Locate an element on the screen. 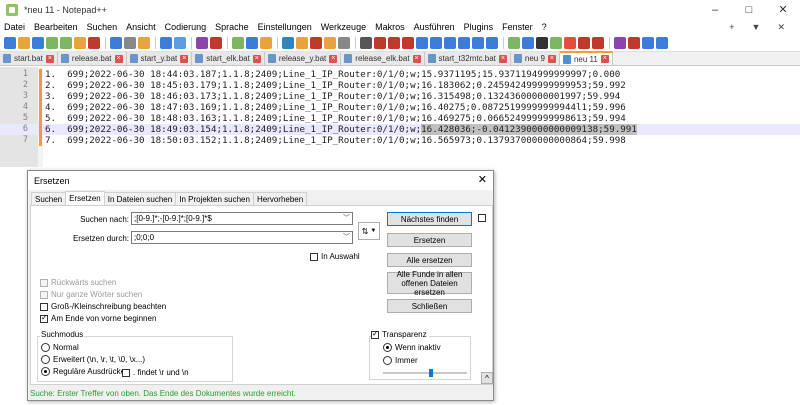 The height and width of the screenshot is (405, 800). tab-suchen: Suchen is located at coordinates (49, 198).